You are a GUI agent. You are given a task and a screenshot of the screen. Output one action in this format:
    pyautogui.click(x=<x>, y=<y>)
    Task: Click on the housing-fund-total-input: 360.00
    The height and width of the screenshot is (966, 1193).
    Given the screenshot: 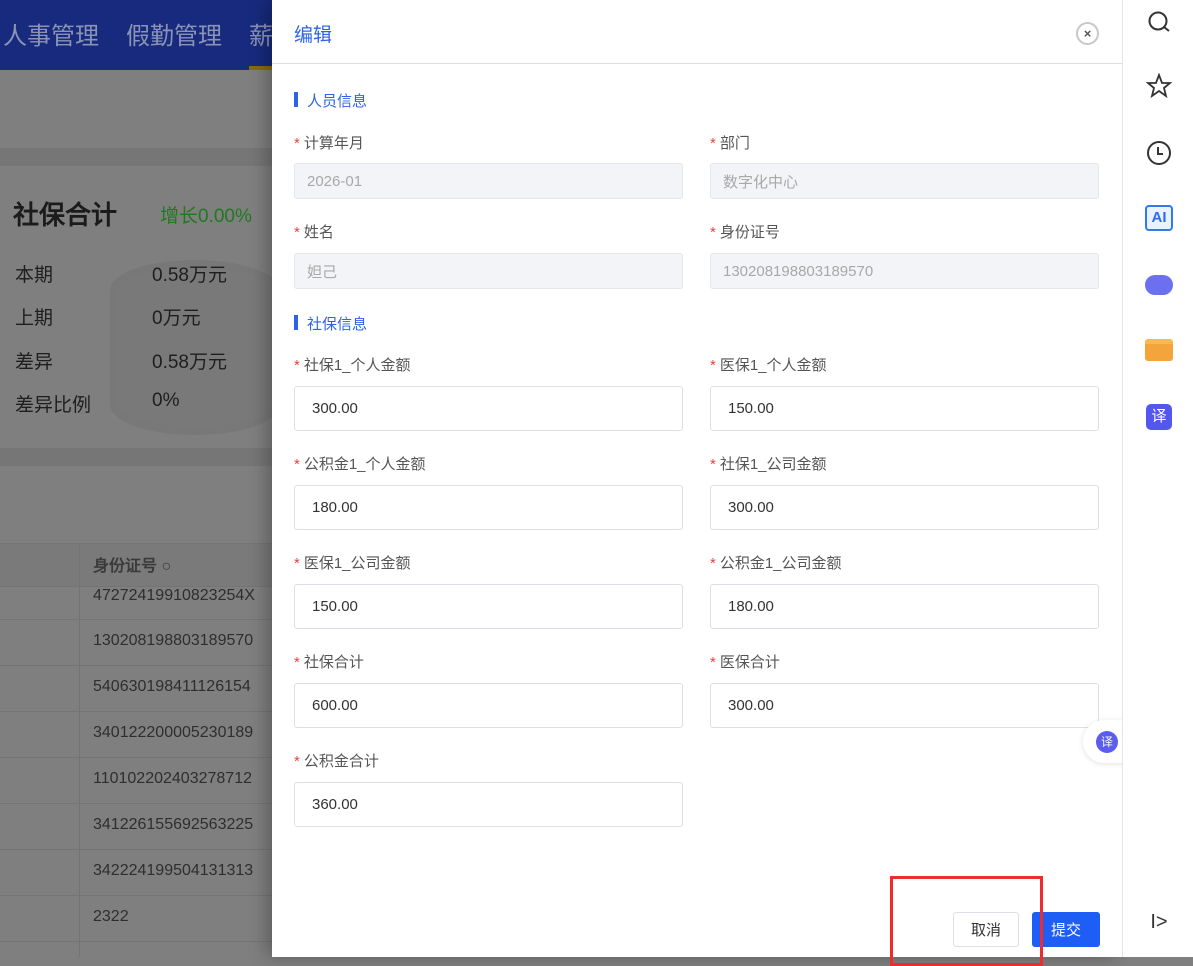 What is the action you would take?
    pyautogui.click(x=488, y=804)
    